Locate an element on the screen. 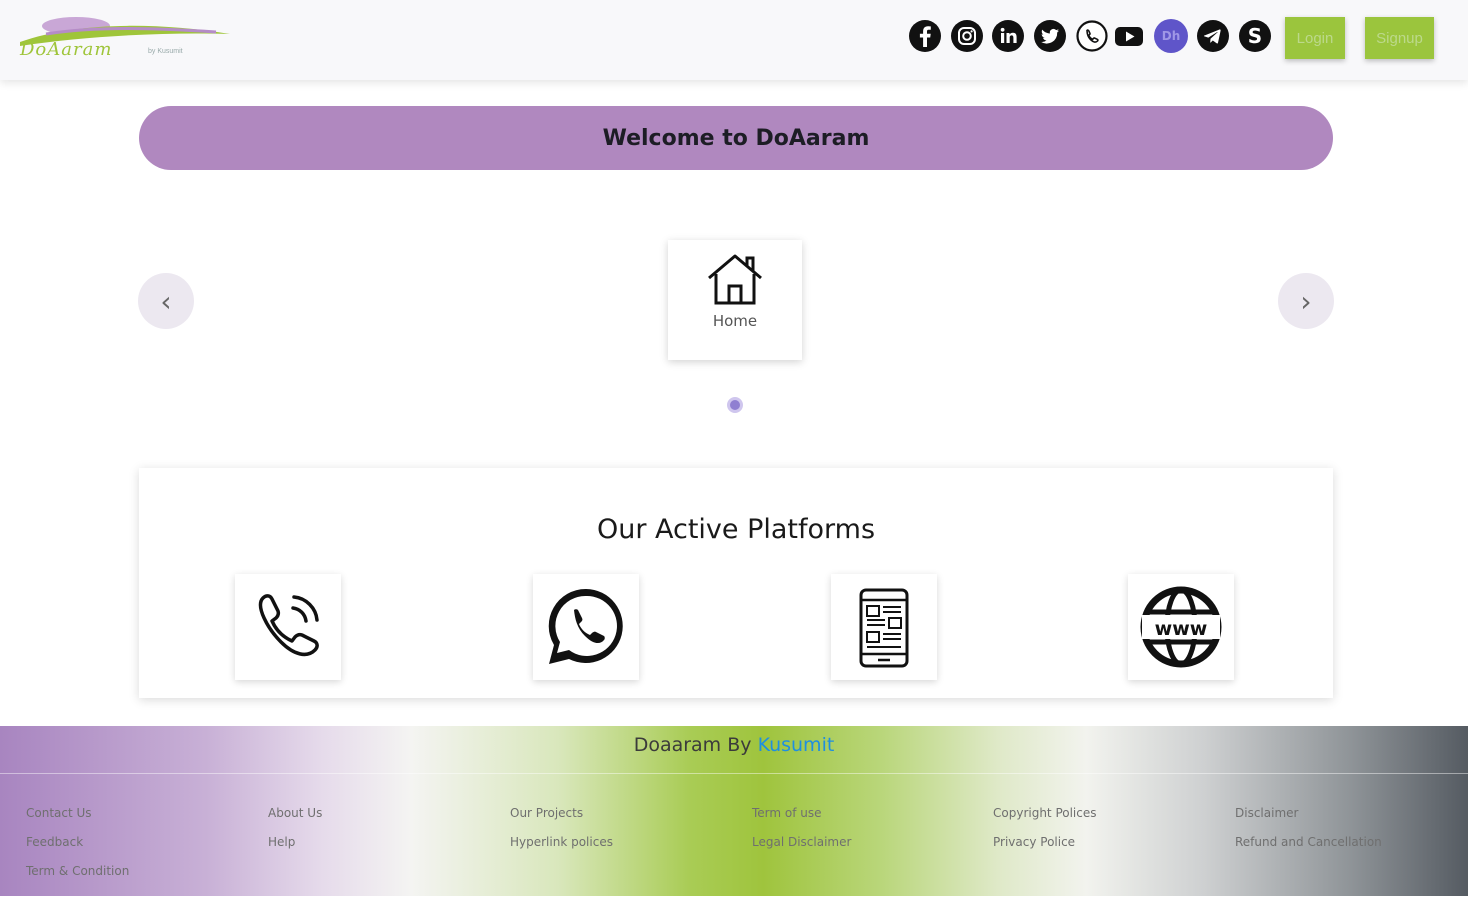  phone-call-icon is located at coordinates (288, 625).